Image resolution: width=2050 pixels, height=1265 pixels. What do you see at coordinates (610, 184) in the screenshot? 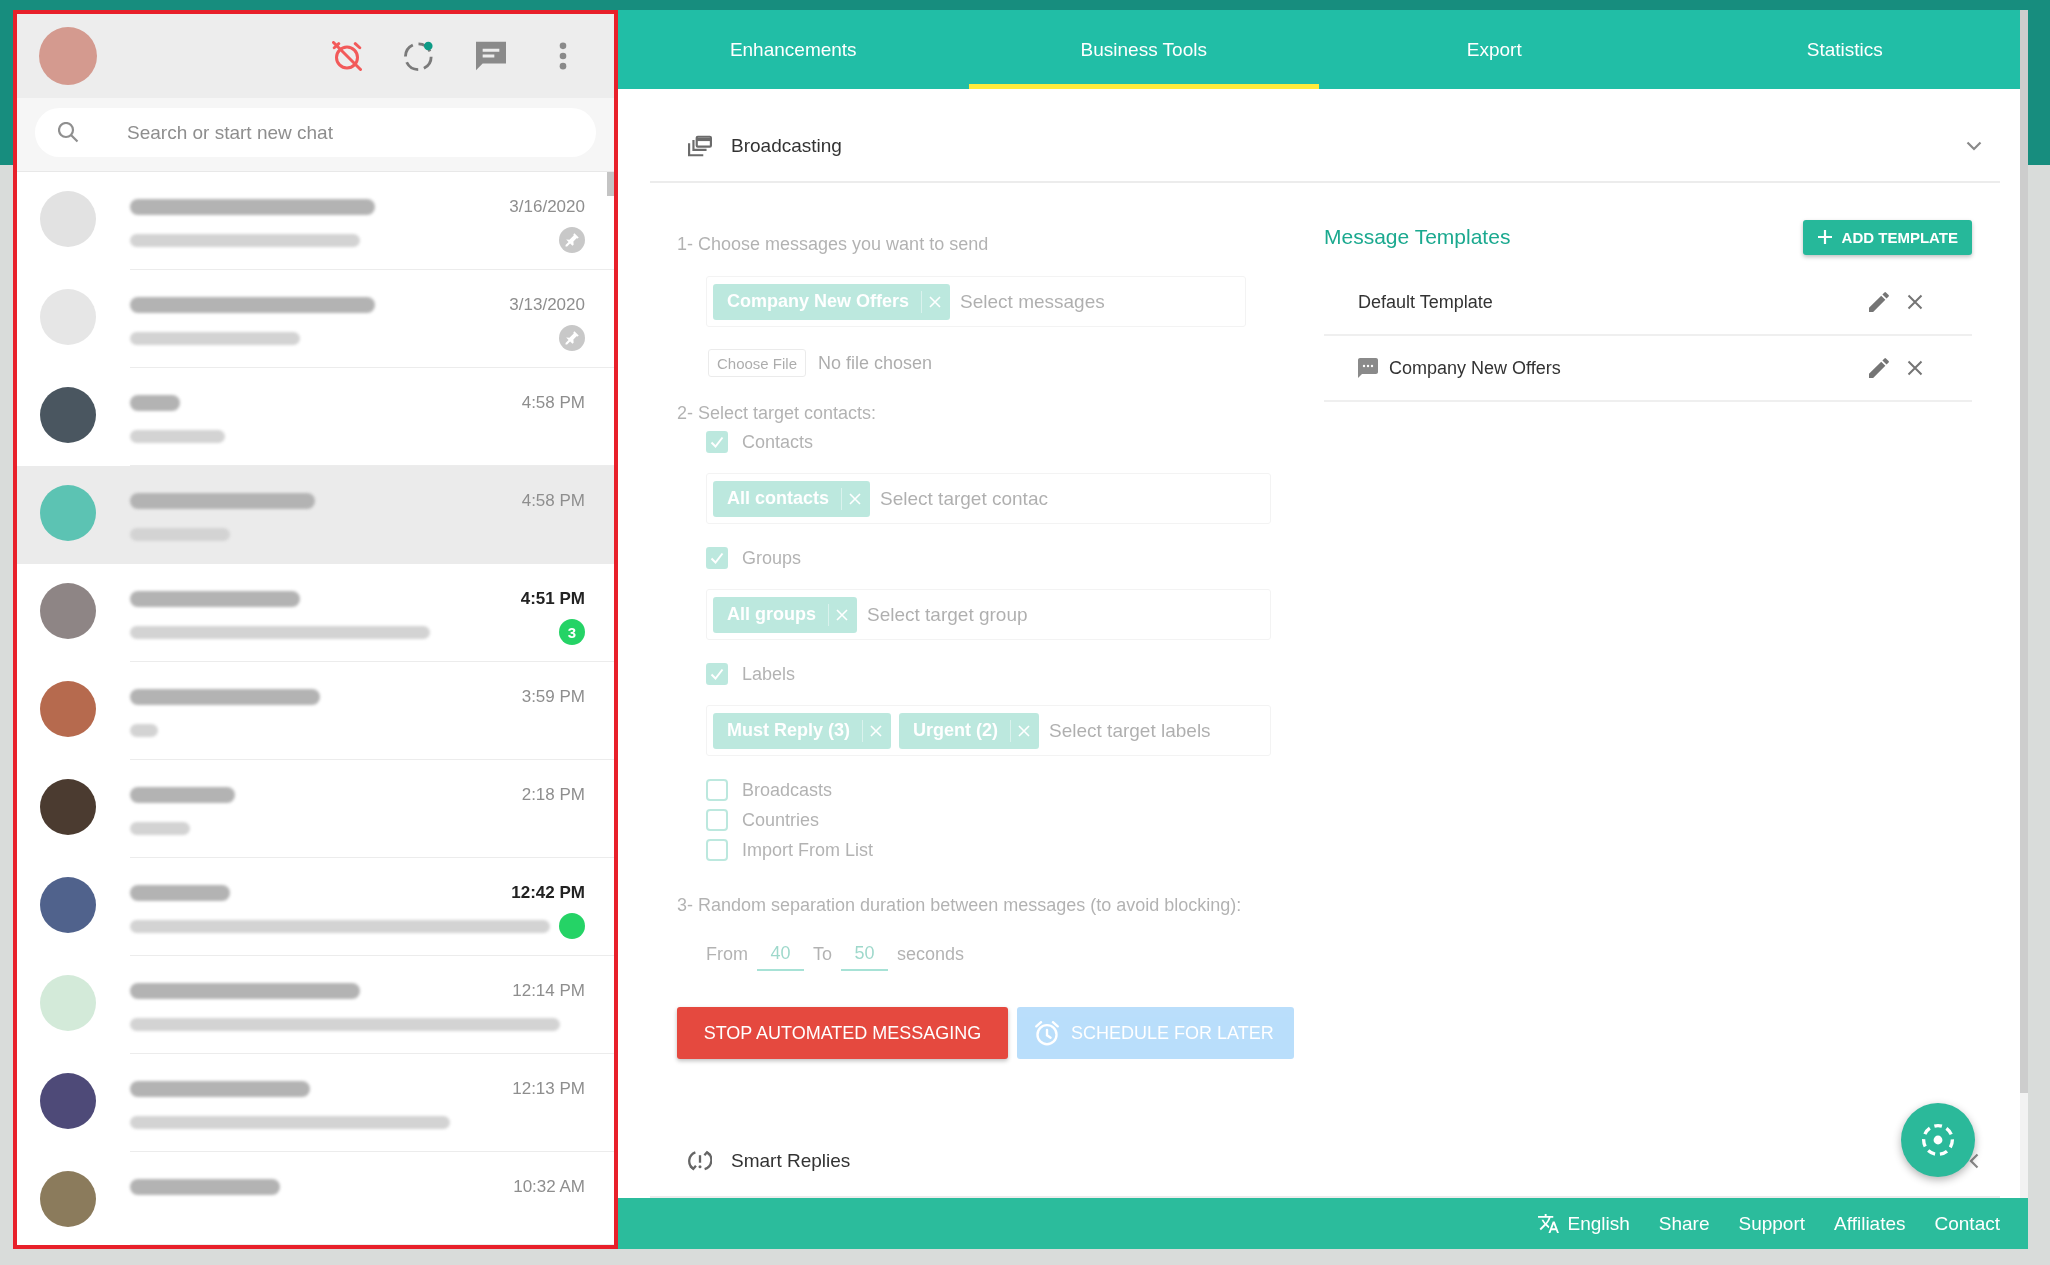
I see `scrollbar-thumb` at bounding box center [610, 184].